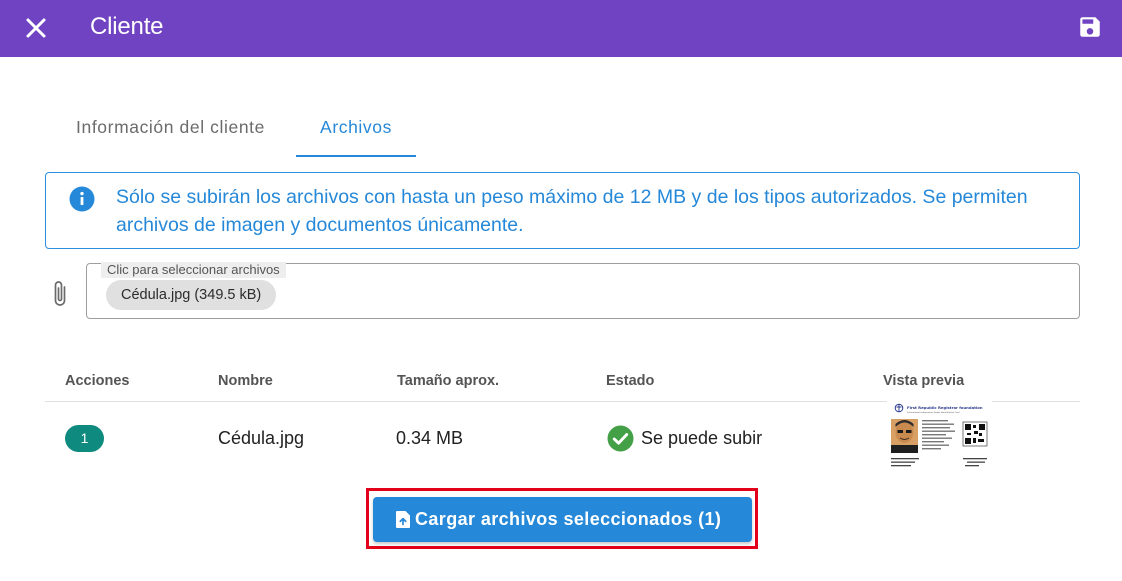  What do you see at coordinates (97, 381) in the screenshot?
I see `column-header-actions: Acciones` at bounding box center [97, 381].